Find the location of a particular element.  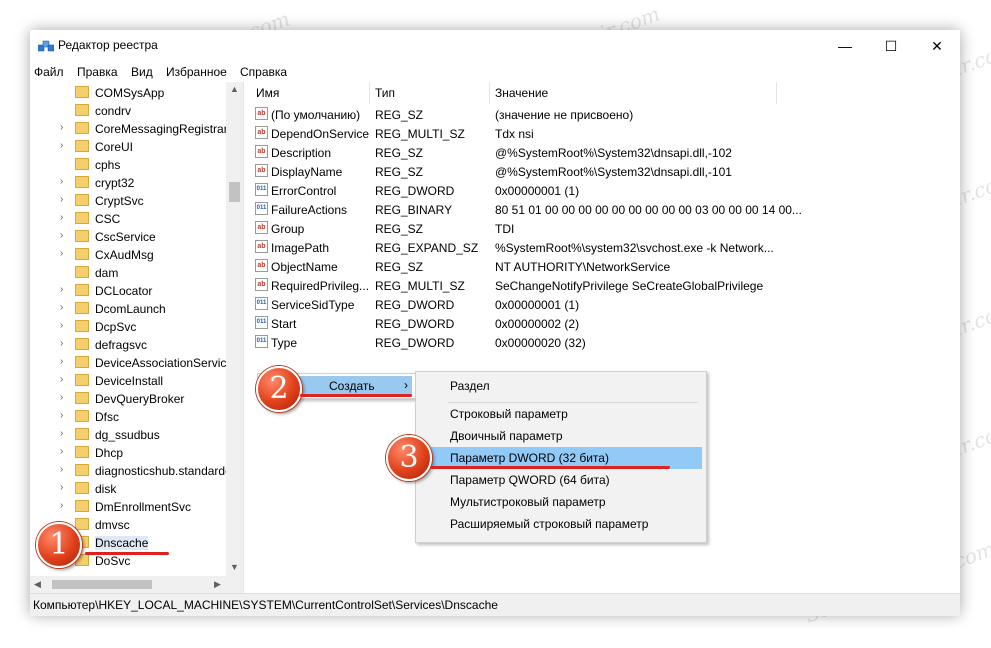

submenu-item-label: Параметр DWORD (32 бита) is located at coordinates (529, 458).